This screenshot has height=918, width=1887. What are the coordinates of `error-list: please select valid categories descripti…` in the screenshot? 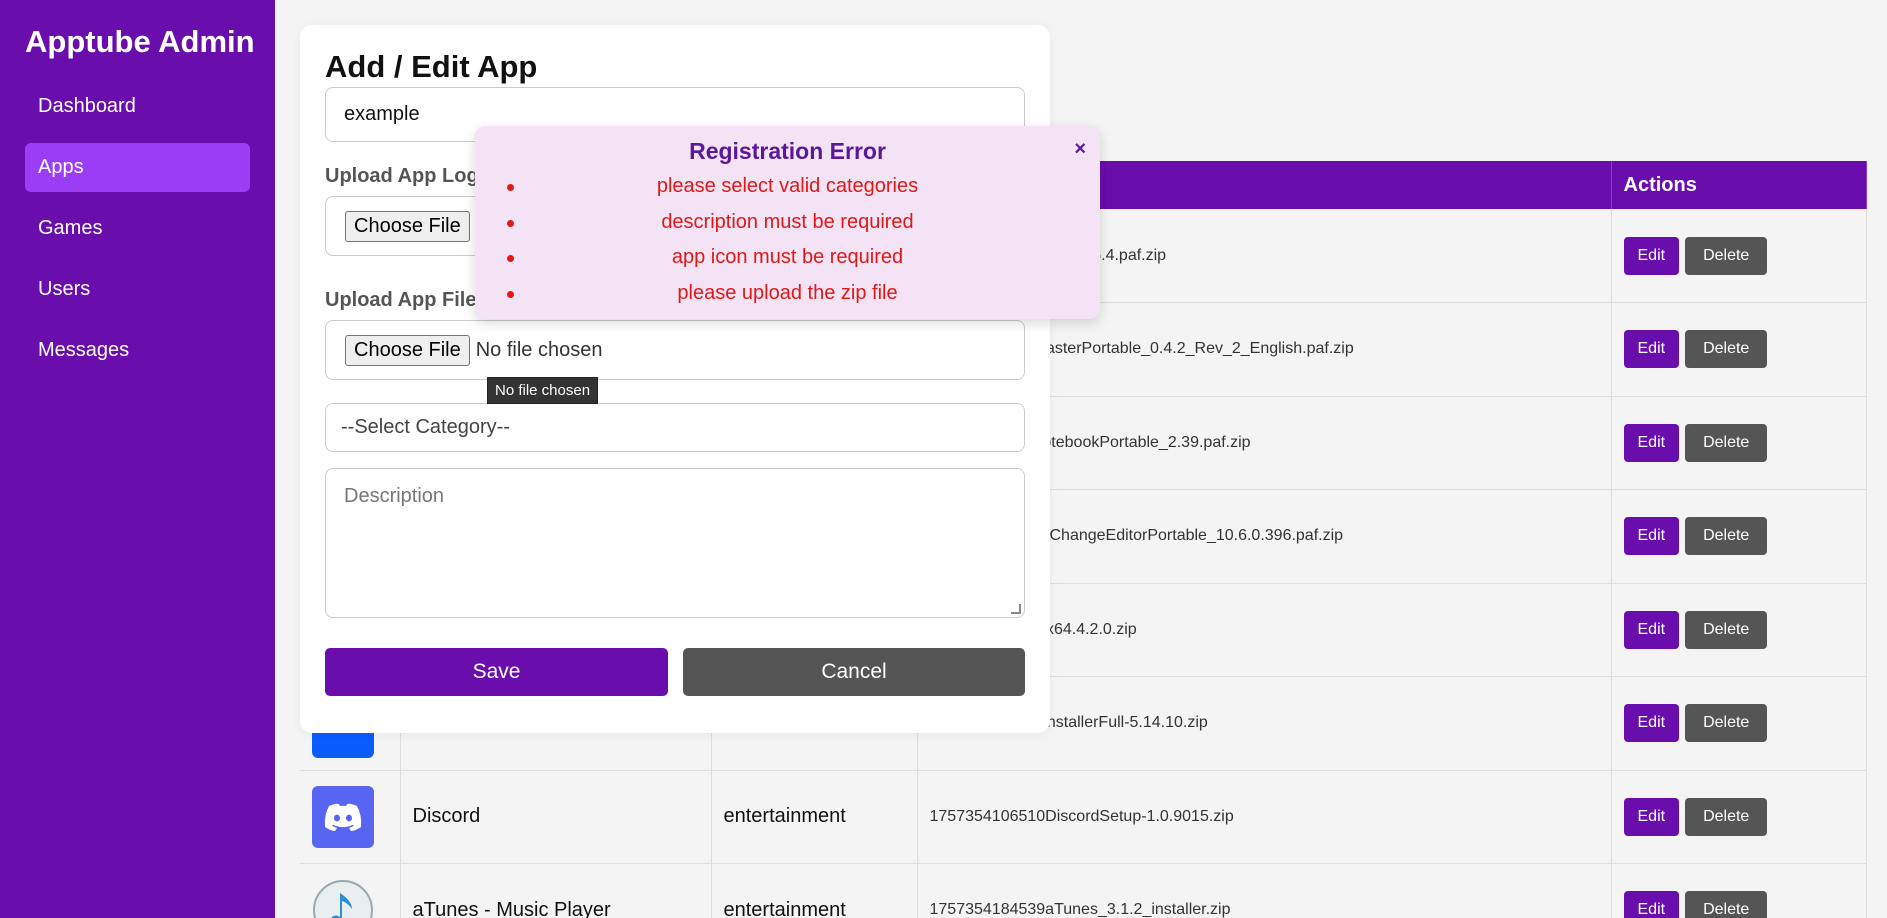 It's located at (787, 240).